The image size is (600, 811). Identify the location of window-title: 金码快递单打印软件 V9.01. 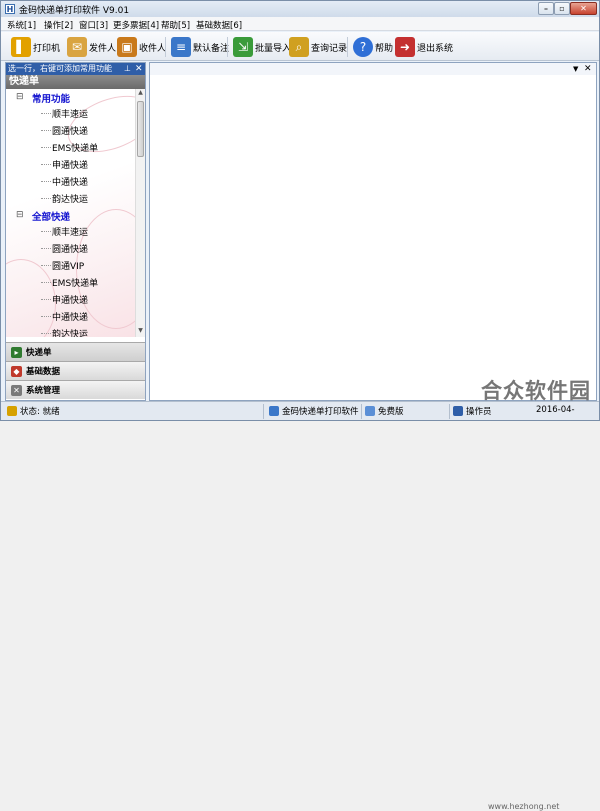
(74, 11).